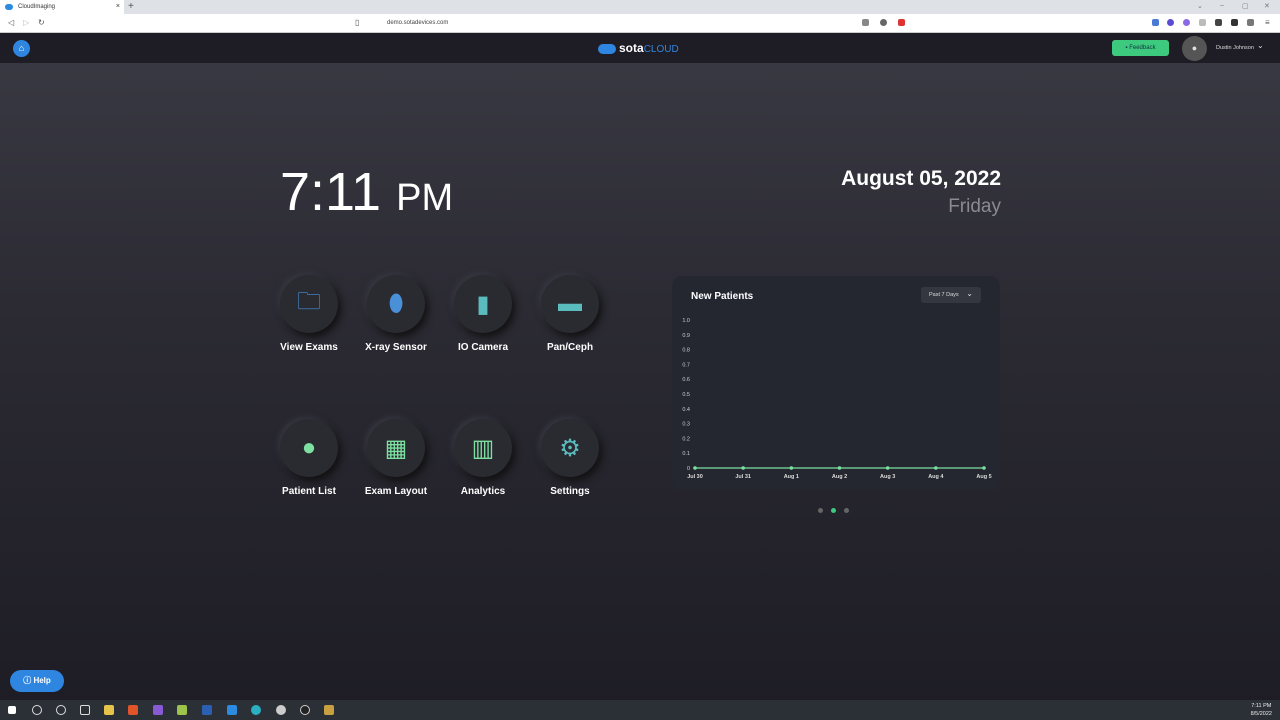 The width and height of the screenshot is (1280, 720). What do you see at coordinates (483, 304) in the screenshot?
I see `tile-button: ▮` at bounding box center [483, 304].